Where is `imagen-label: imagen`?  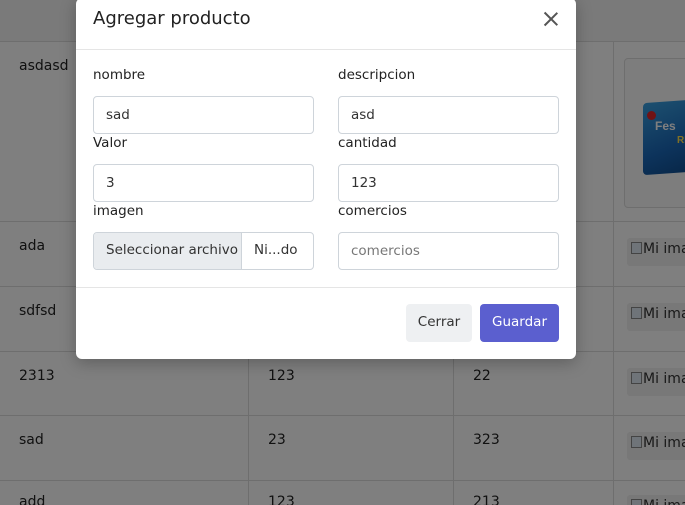
imagen-label: imagen is located at coordinates (118, 211).